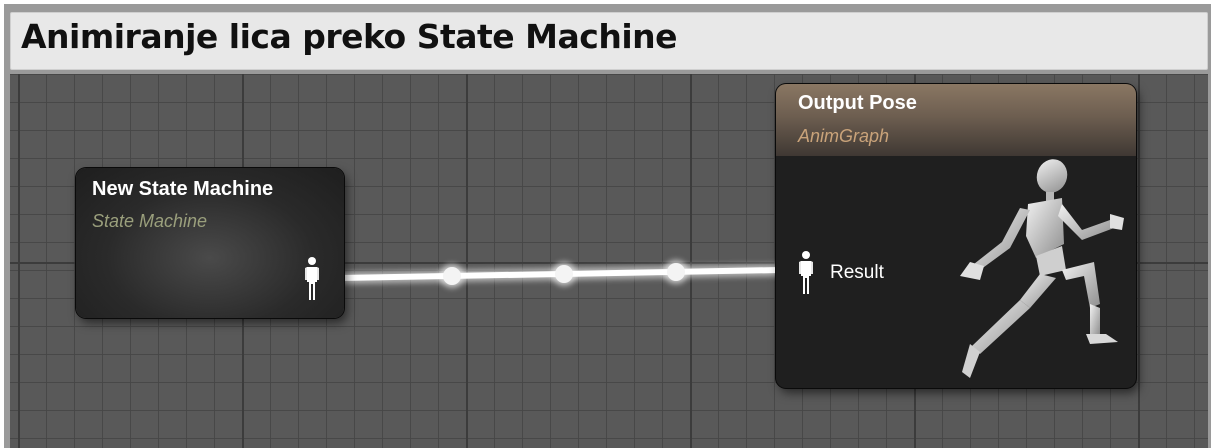  Describe the element at coordinates (210, 243) in the screenshot. I see `state-machine-node: New State Machine State Machine` at that location.